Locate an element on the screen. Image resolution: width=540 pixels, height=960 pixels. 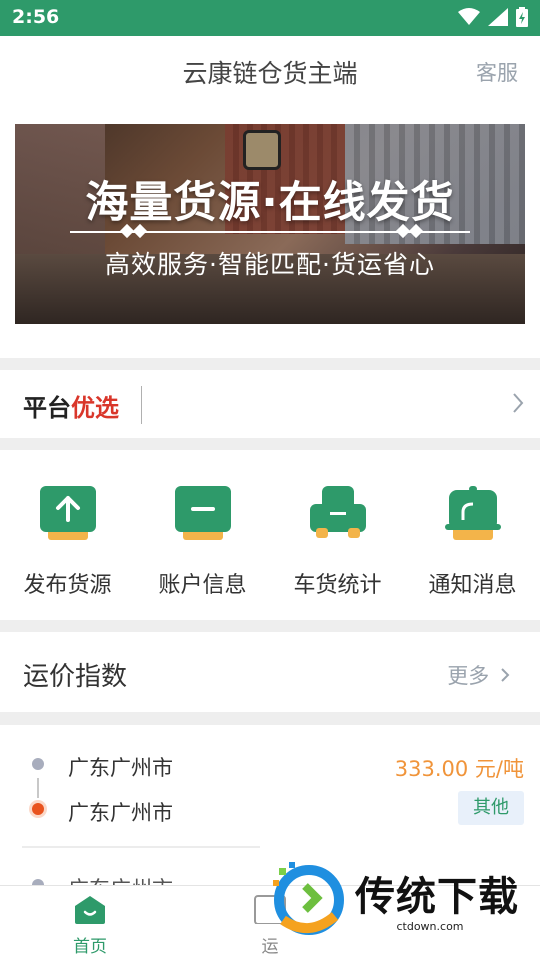
route-price: 333.00 元/吨 is located at coordinates (459, 769).